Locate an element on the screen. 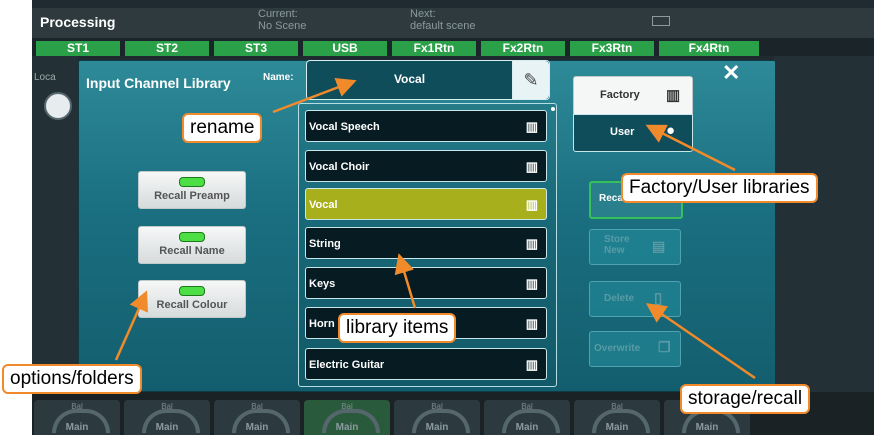  channel-tab: ST3 is located at coordinates (256, 48).